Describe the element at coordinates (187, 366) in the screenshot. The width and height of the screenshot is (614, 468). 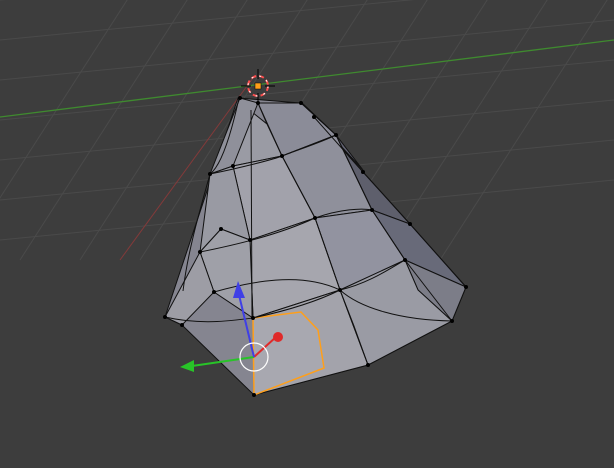
I see `gizmo-y-handle` at that location.